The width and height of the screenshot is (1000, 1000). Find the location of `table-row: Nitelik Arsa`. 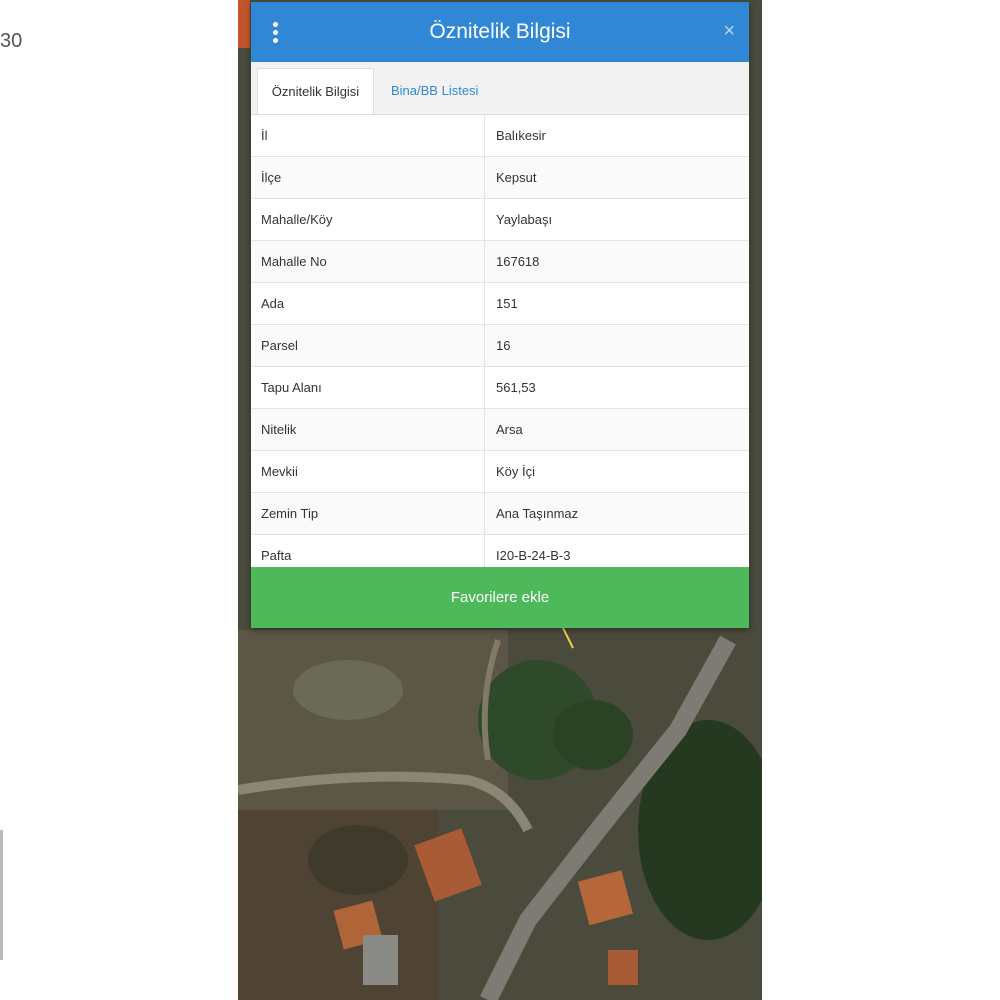

table-row: Nitelik Arsa is located at coordinates (500, 430).